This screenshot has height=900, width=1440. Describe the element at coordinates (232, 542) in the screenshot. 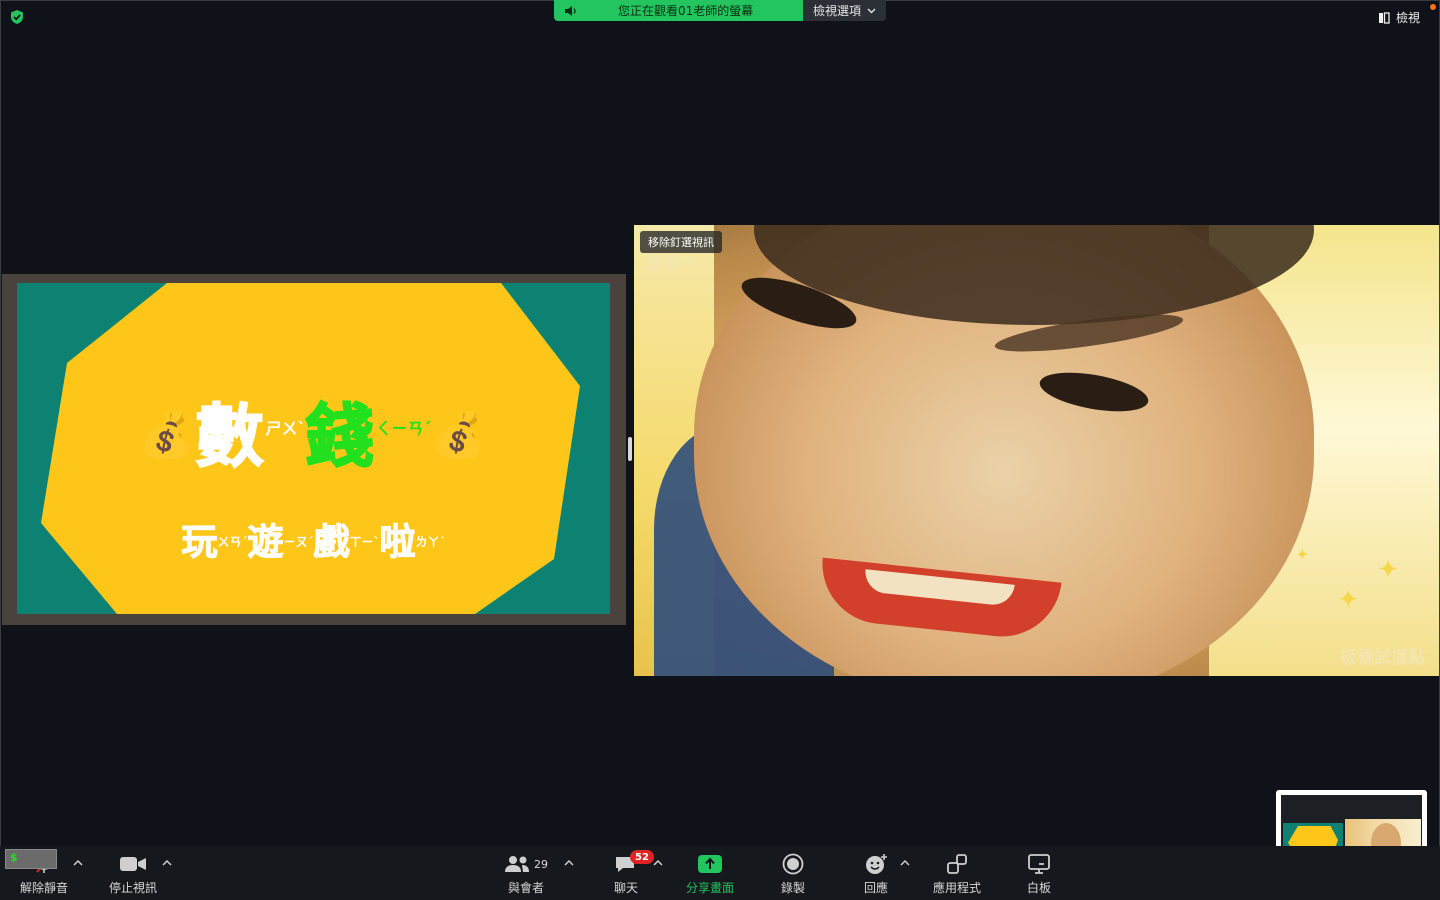

I see `subtitle-ruby: ㄨㄢˊ` at that location.